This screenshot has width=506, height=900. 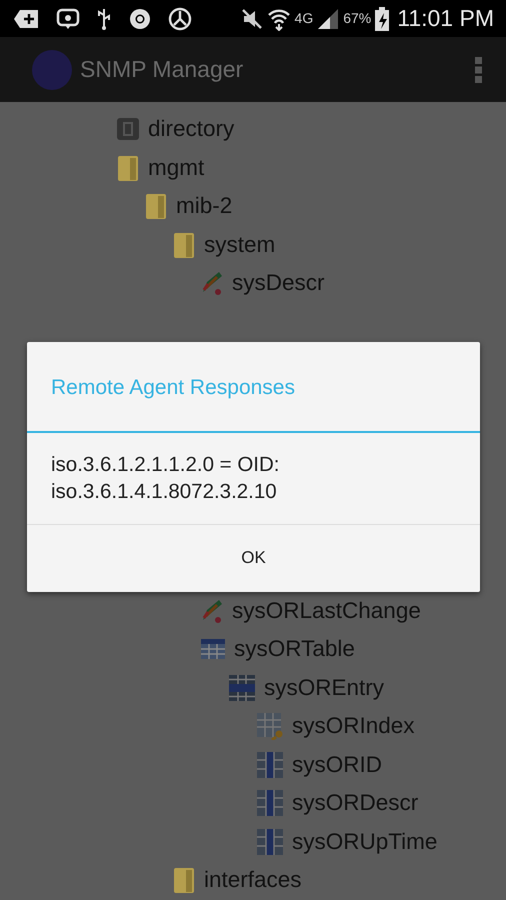 What do you see at coordinates (479, 69) in the screenshot?
I see `overflow-menu-icon` at bounding box center [479, 69].